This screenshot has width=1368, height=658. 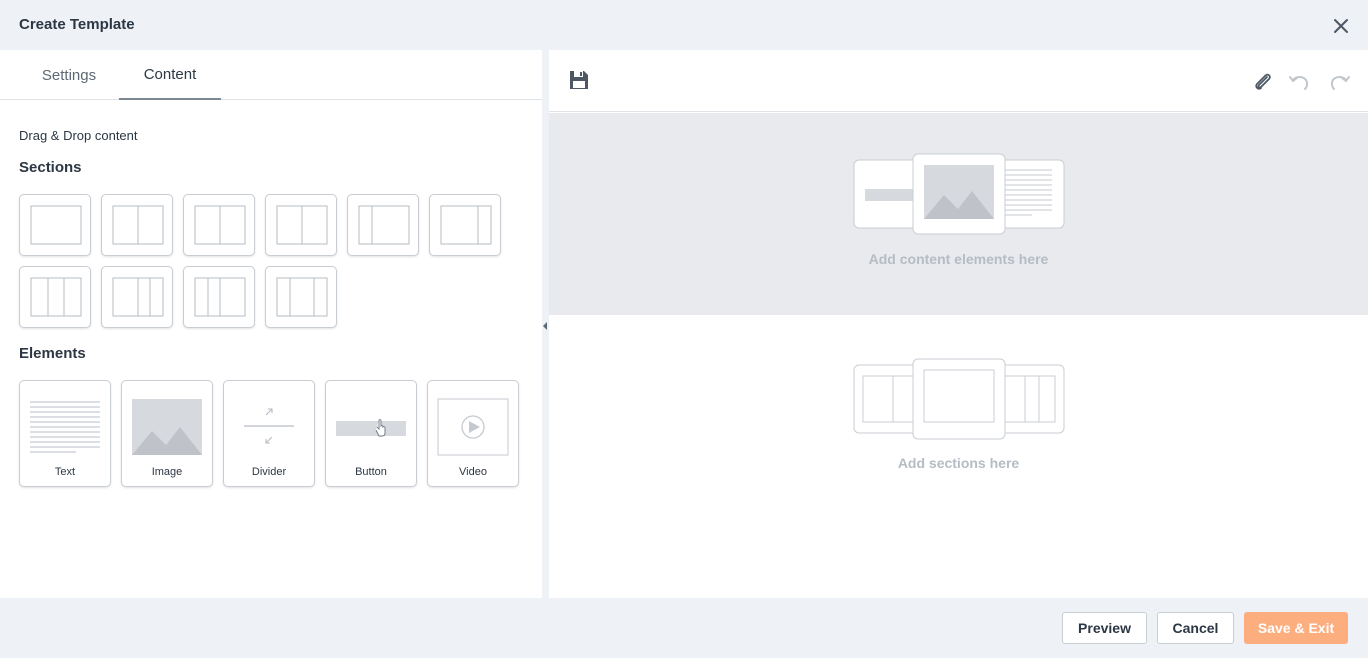 What do you see at coordinates (78, 135) in the screenshot?
I see `drag-drop-instruction: Drag & Drop content` at bounding box center [78, 135].